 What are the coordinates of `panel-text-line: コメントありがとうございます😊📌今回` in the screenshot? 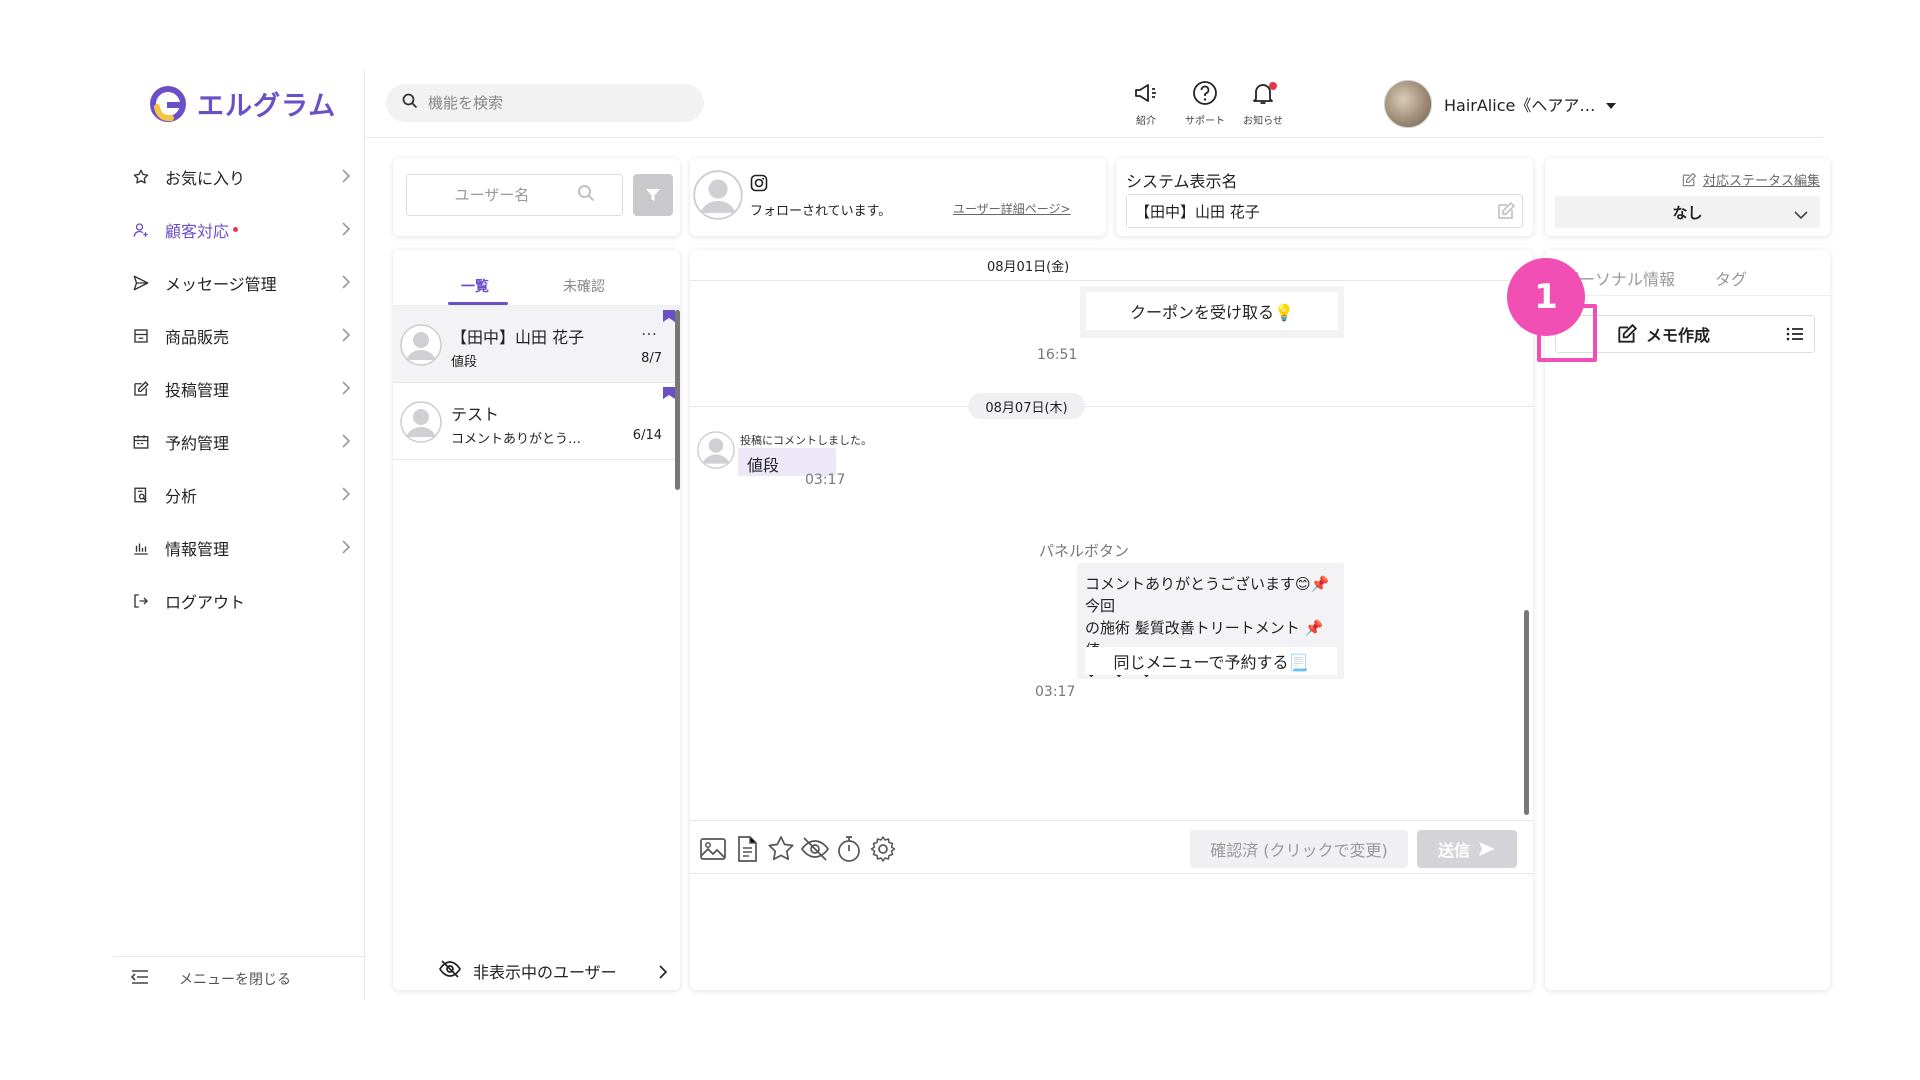 It's located at (1207, 595).